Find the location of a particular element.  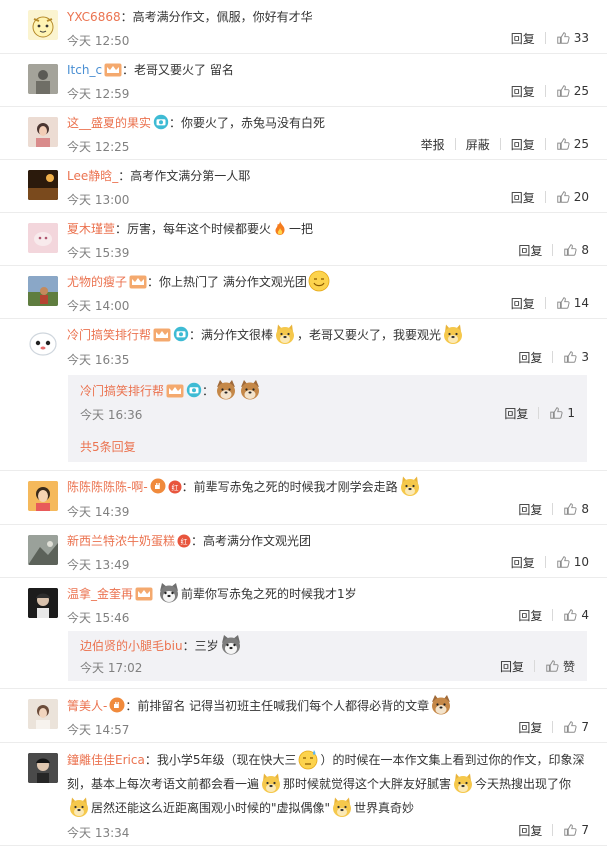

comment-content-part4: 今天热搜出现了你 is located at coordinates (523, 784).